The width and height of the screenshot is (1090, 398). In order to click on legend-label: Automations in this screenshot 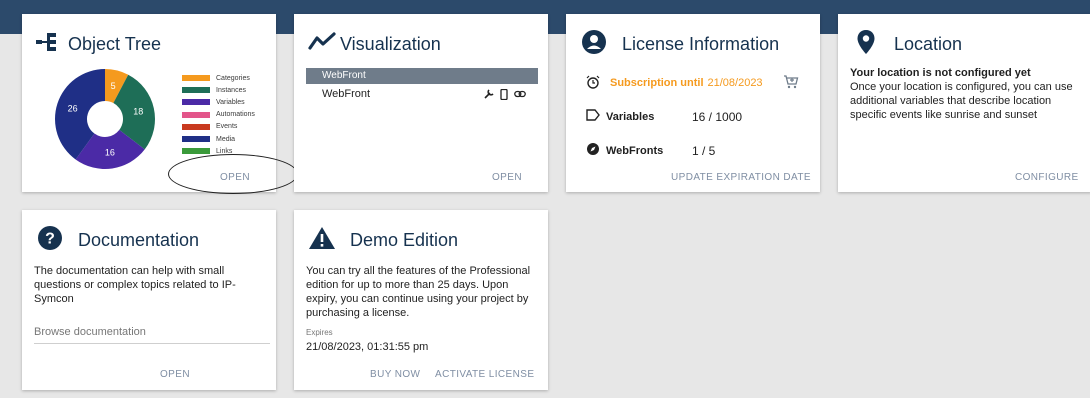, I will do `click(235, 115)`.